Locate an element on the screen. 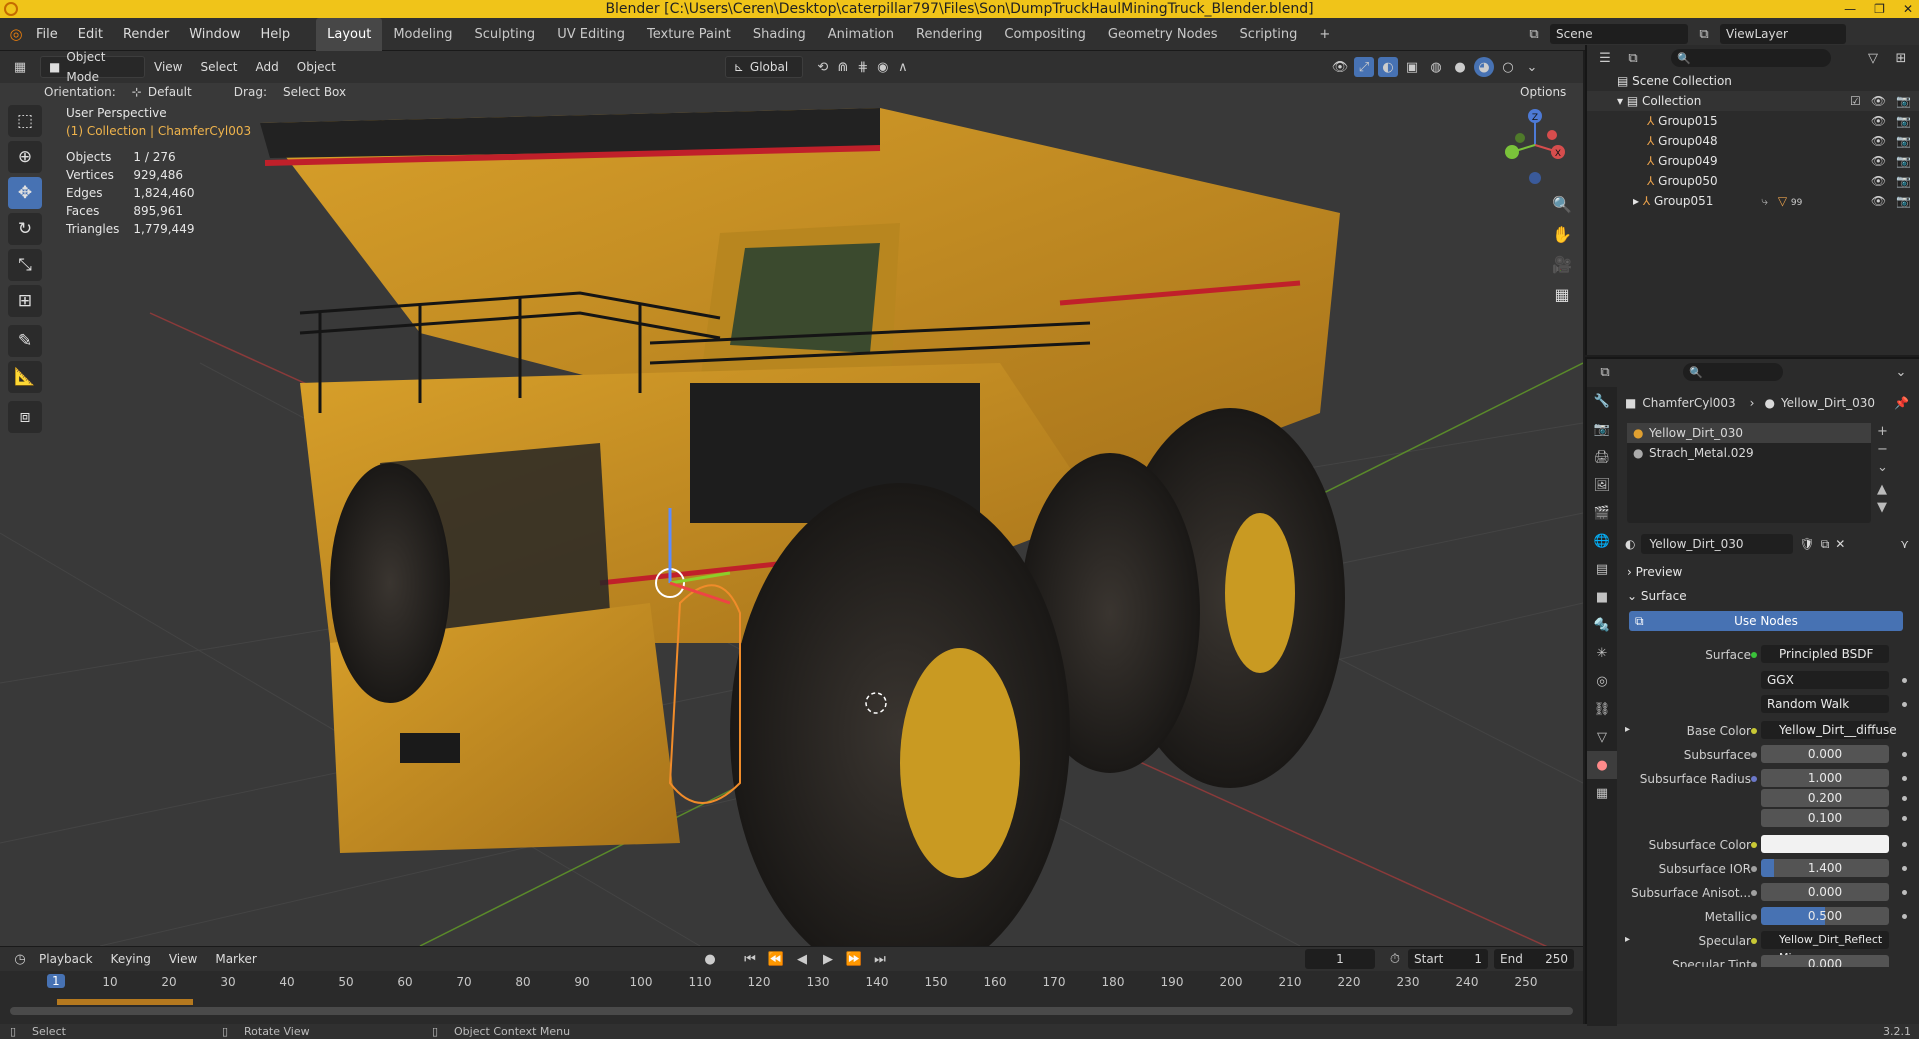 Image resolution: width=1919 pixels, height=1039 pixels. menu-keying: Keying is located at coordinates (131, 959).